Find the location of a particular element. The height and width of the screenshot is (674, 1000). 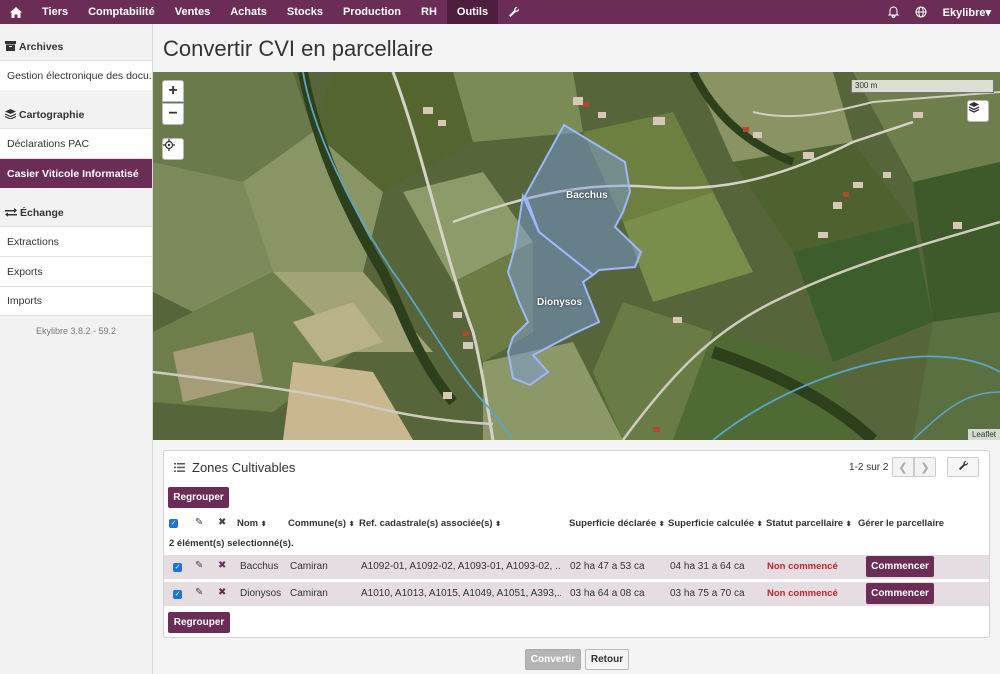

nav-comptabilite: Comptabilité is located at coordinates (121, 12).